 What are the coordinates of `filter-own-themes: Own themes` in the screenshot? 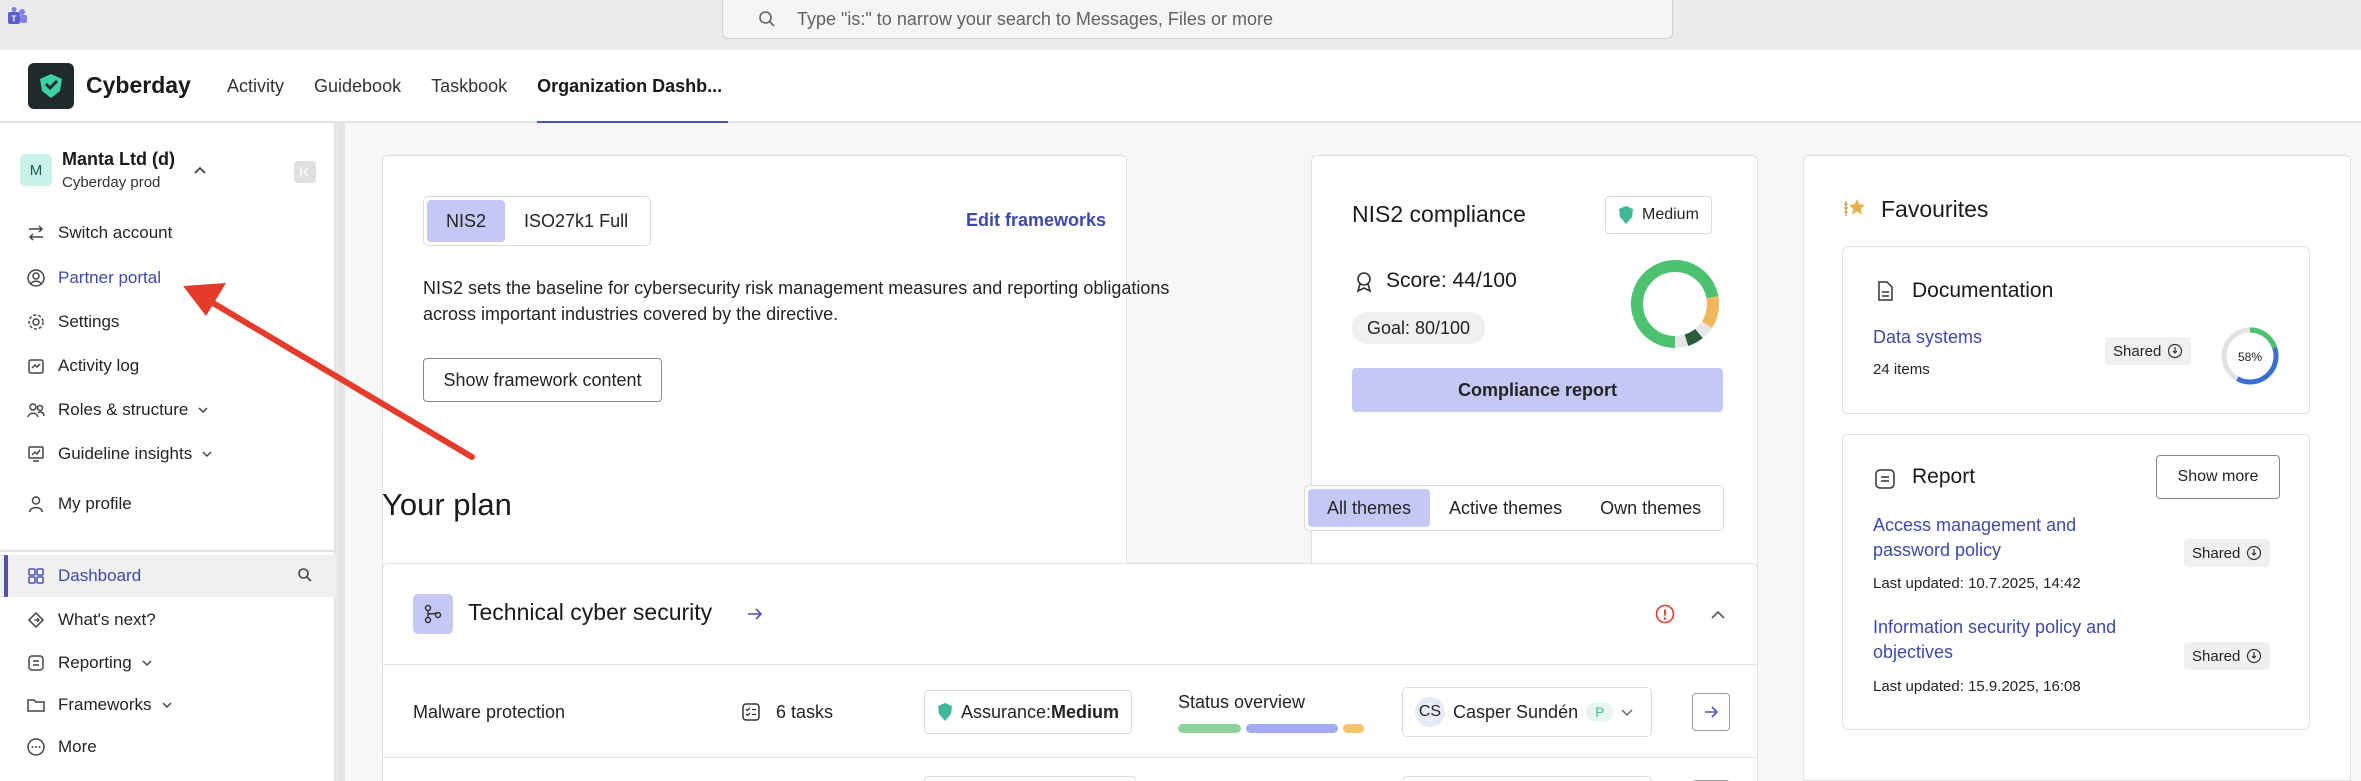 It's located at (1650, 508).